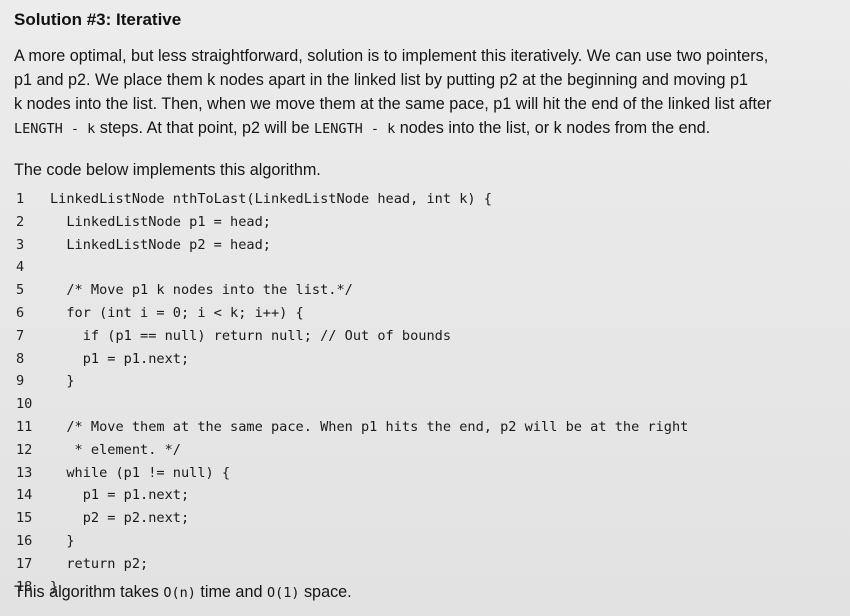 The image size is (850, 616). Describe the element at coordinates (20, 335) in the screenshot. I see `line-number: 7` at that location.